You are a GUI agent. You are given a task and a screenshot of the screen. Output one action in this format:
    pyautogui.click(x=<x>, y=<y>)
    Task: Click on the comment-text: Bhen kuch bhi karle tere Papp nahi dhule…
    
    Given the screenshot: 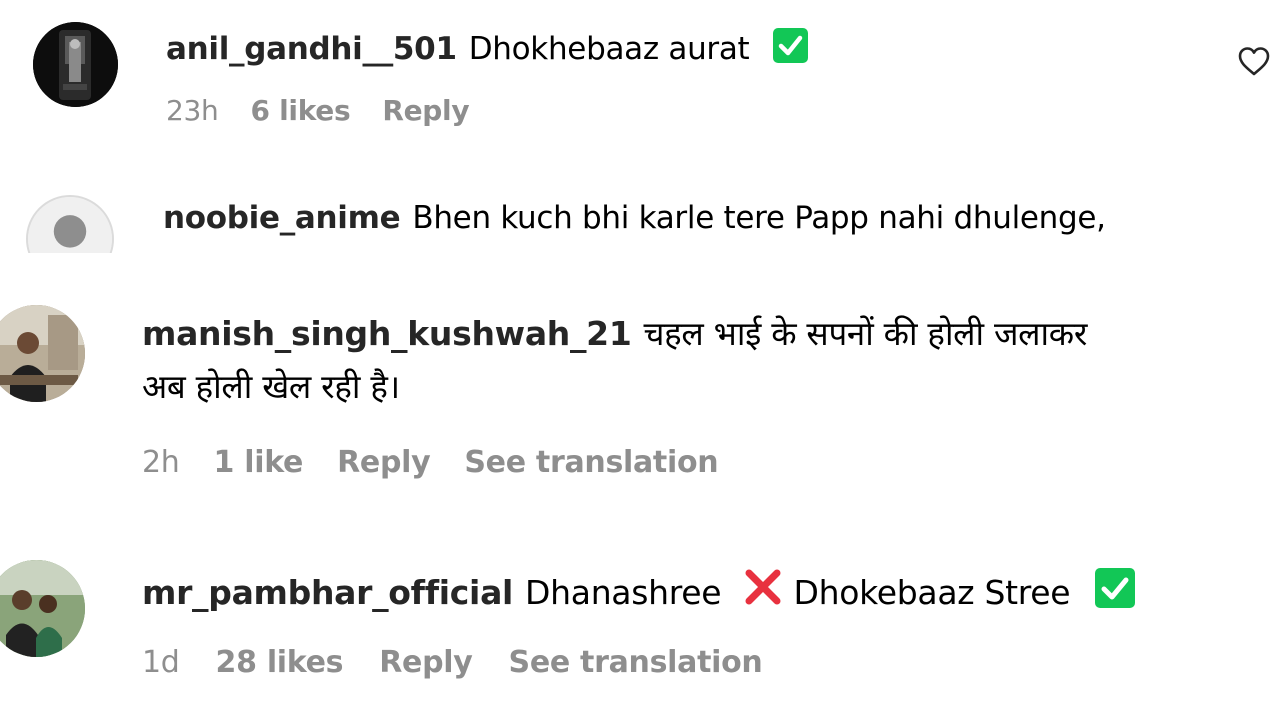 What is the action you would take?
    pyautogui.click(x=759, y=218)
    